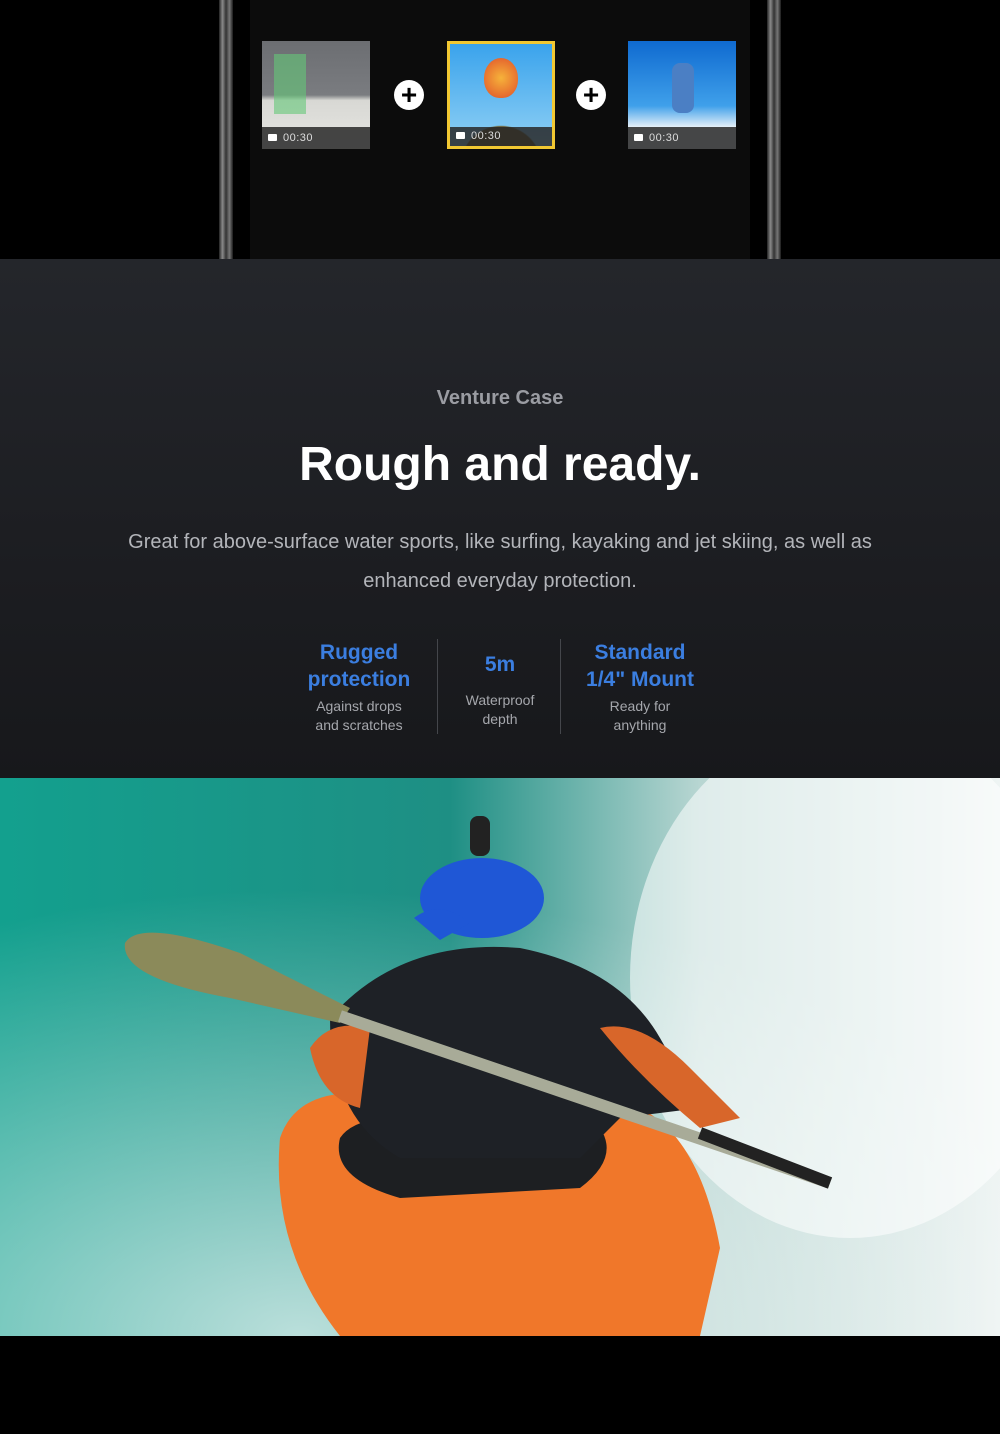 This screenshot has width=1000, height=1434. What do you see at coordinates (640, 679) in the screenshot?
I see `feature-title: 1/4" Mount` at bounding box center [640, 679].